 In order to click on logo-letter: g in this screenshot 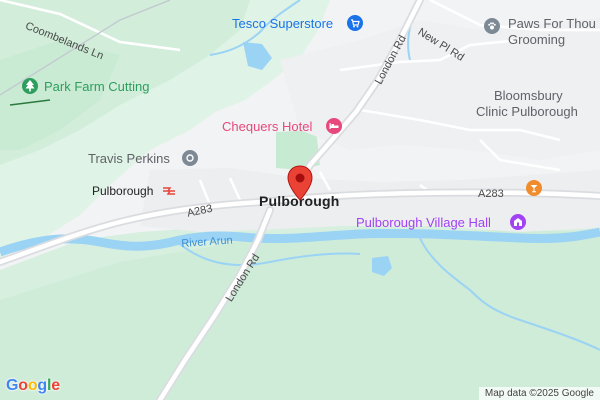, I will do `click(42, 385)`.